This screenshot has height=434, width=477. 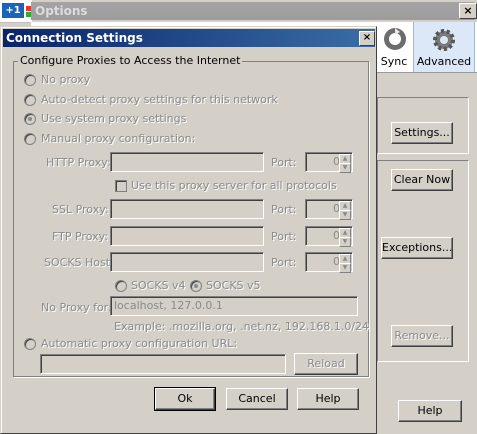 I want to click on socks-v5-label: SOCKS v5, so click(x=233, y=285).